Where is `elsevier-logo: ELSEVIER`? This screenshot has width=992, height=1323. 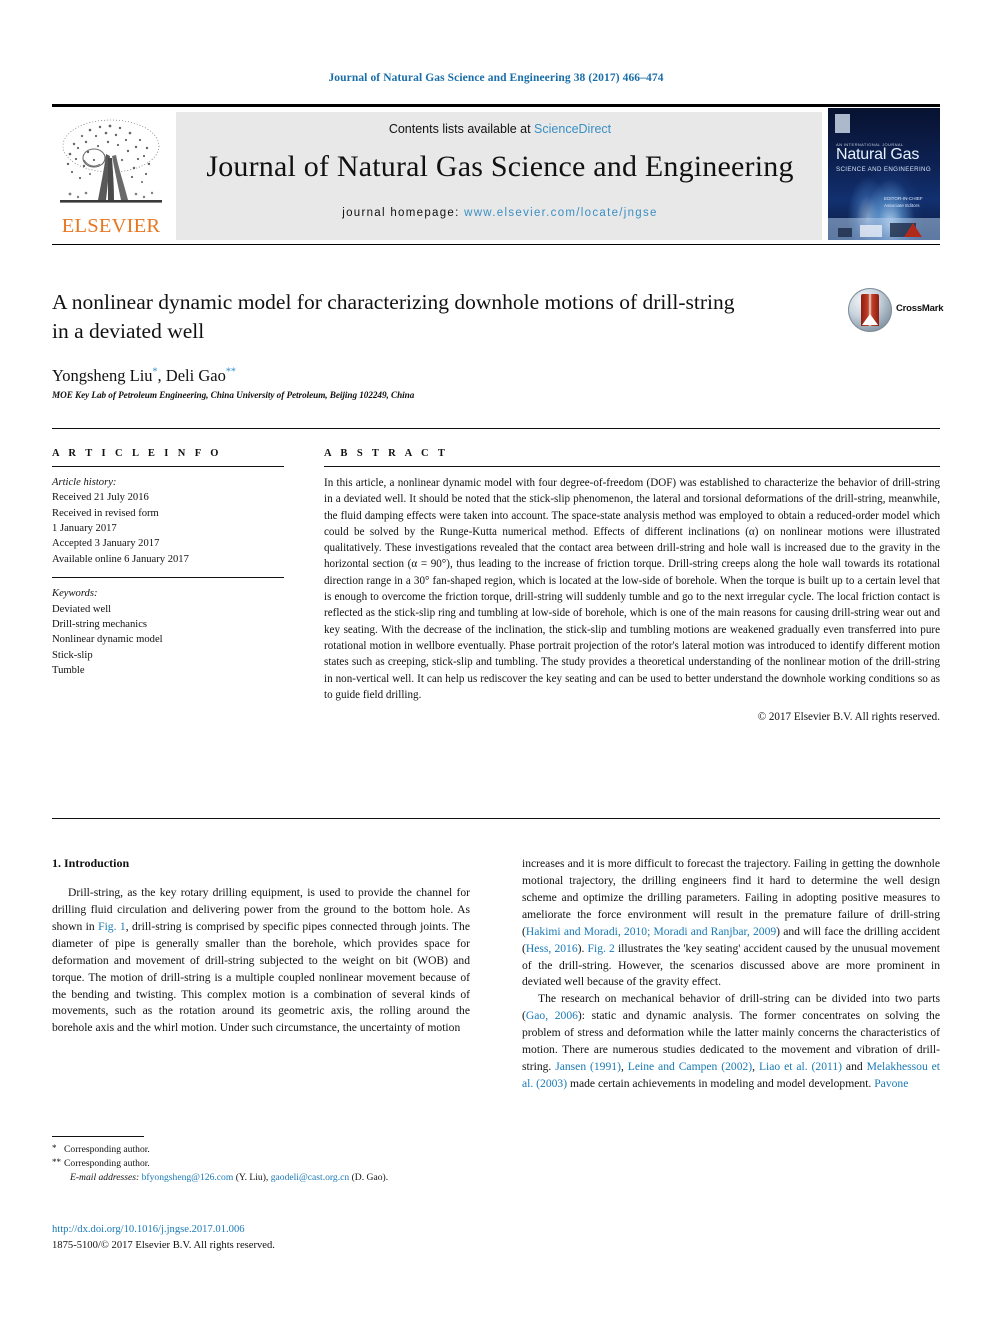
elsevier-logo: ELSEVIER is located at coordinates (111, 176).